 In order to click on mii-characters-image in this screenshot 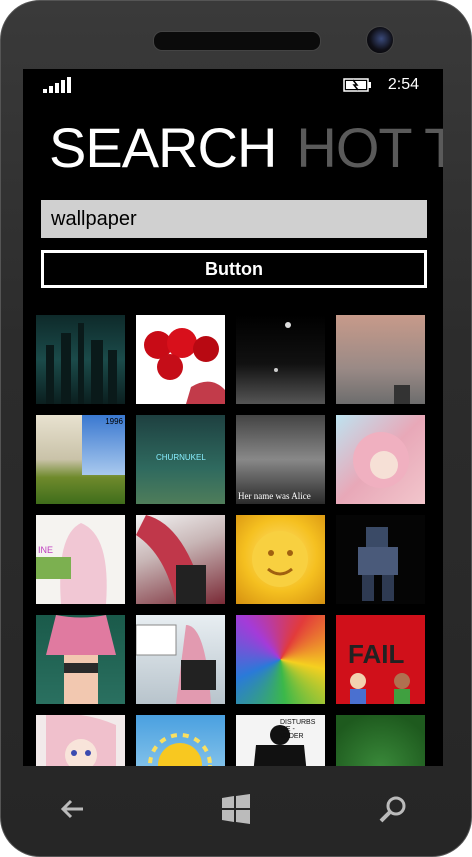, I will do `click(380, 688)`.